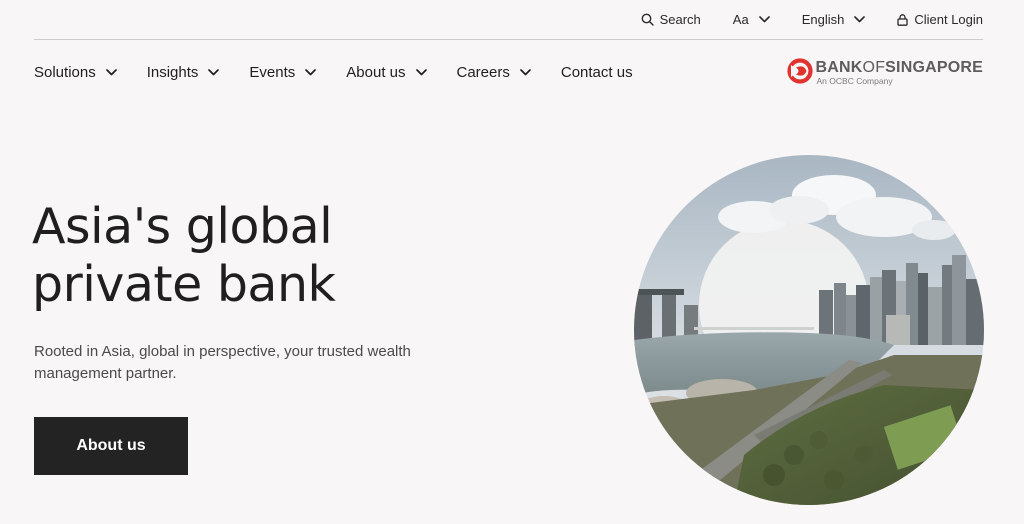 The height and width of the screenshot is (524, 1024). I want to click on logo-of: OF, so click(874, 67).